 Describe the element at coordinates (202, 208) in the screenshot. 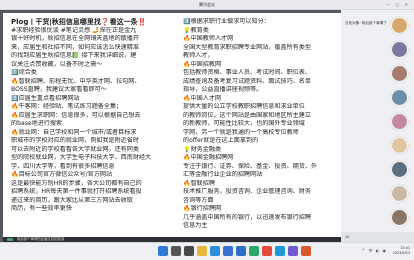

I see `document-line: 🔥银行招聘网` at that location.